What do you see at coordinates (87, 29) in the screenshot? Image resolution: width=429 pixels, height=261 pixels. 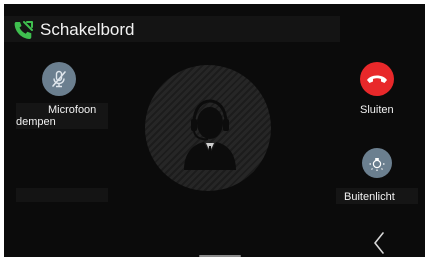 I see `page-title: Schakelbord` at bounding box center [87, 29].